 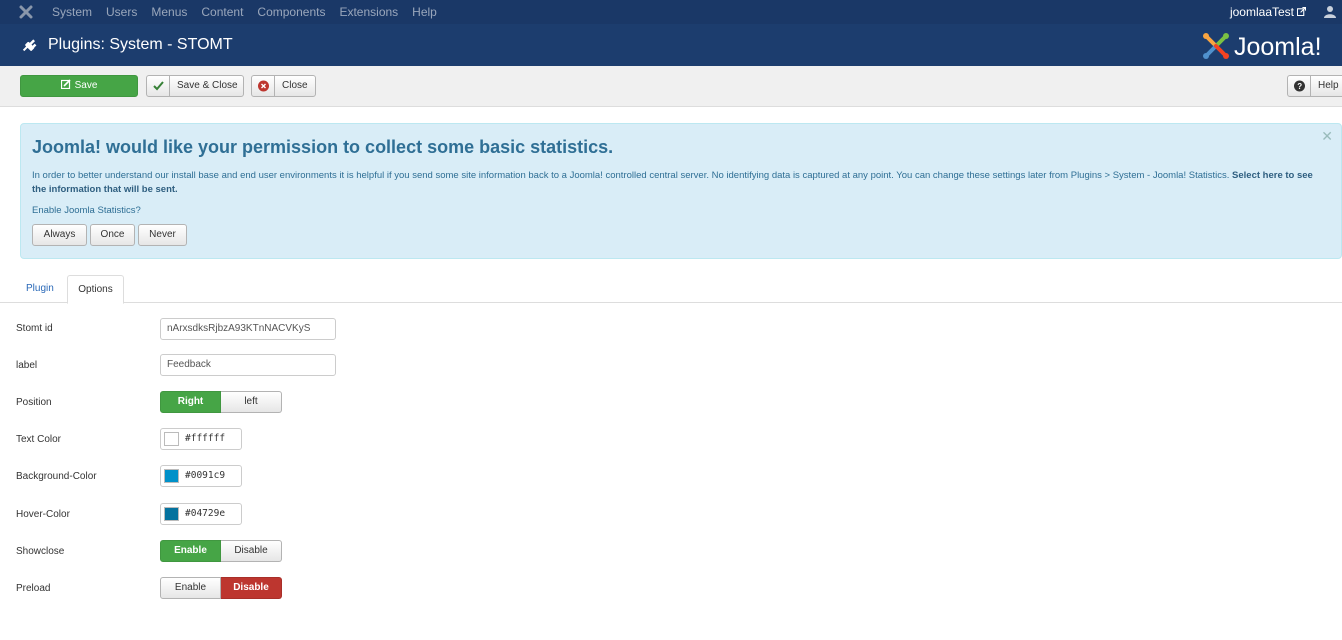 What do you see at coordinates (34, 402) in the screenshot?
I see `position-label: Position` at bounding box center [34, 402].